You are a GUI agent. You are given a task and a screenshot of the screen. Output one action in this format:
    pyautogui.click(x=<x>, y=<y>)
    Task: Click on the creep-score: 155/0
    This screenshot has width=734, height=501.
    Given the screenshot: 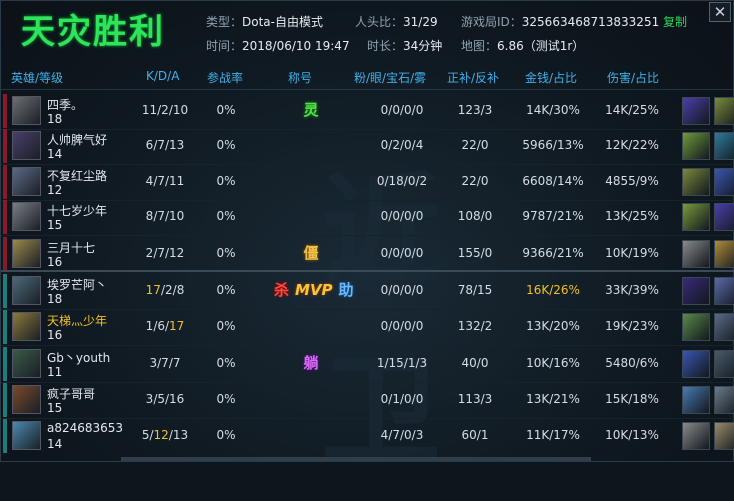 What is the action you would take?
    pyautogui.click(x=475, y=253)
    